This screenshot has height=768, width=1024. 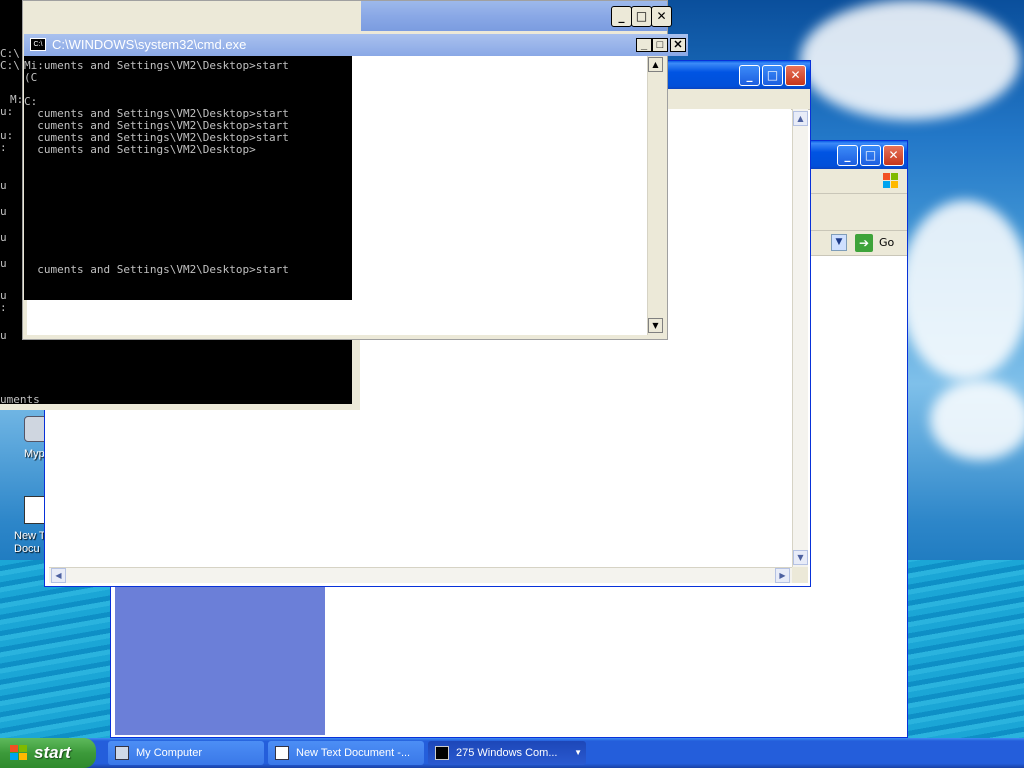 I want to click on start-label: start, so click(x=52, y=752).